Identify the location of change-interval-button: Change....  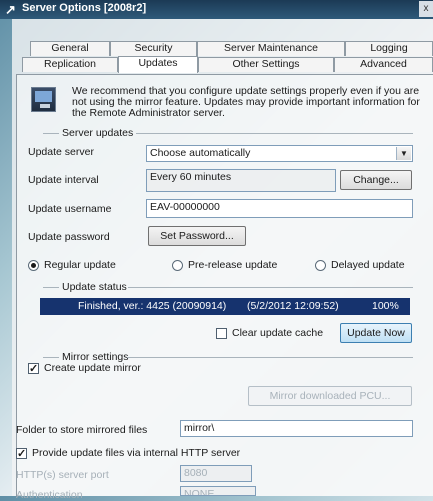
(376, 180).